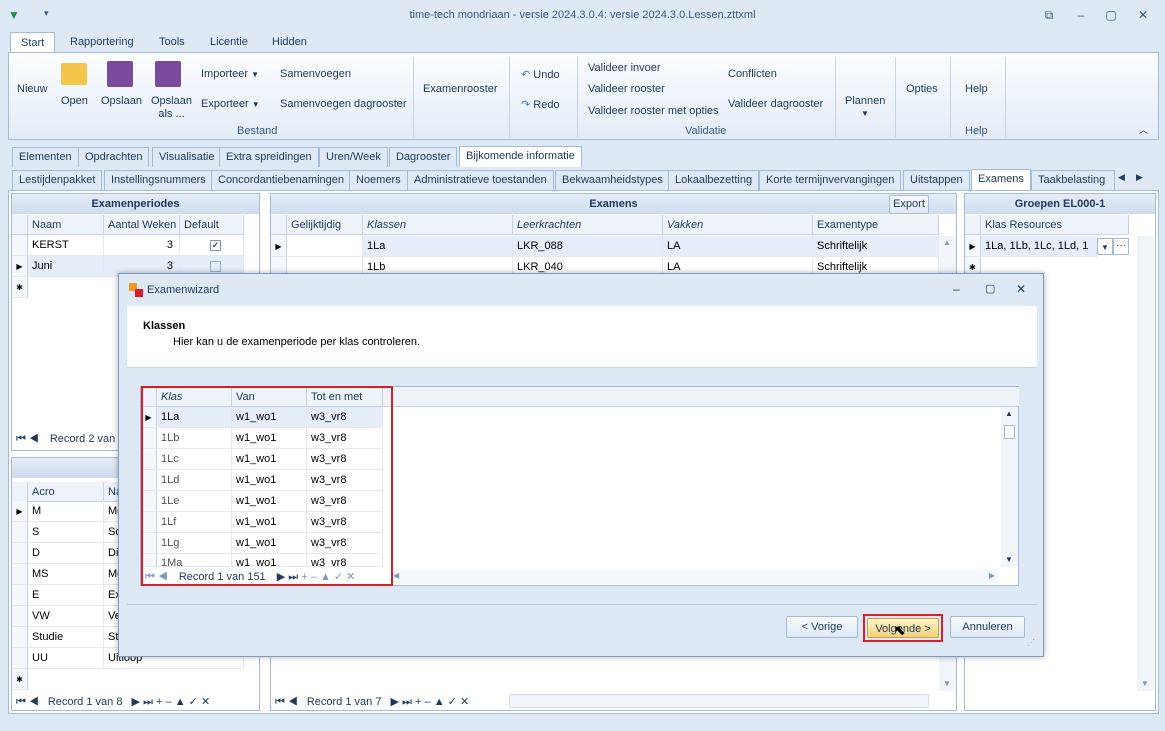  What do you see at coordinates (172, 42) in the screenshot?
I see `tab-tools: Tools` at bounding box center [172, 42].